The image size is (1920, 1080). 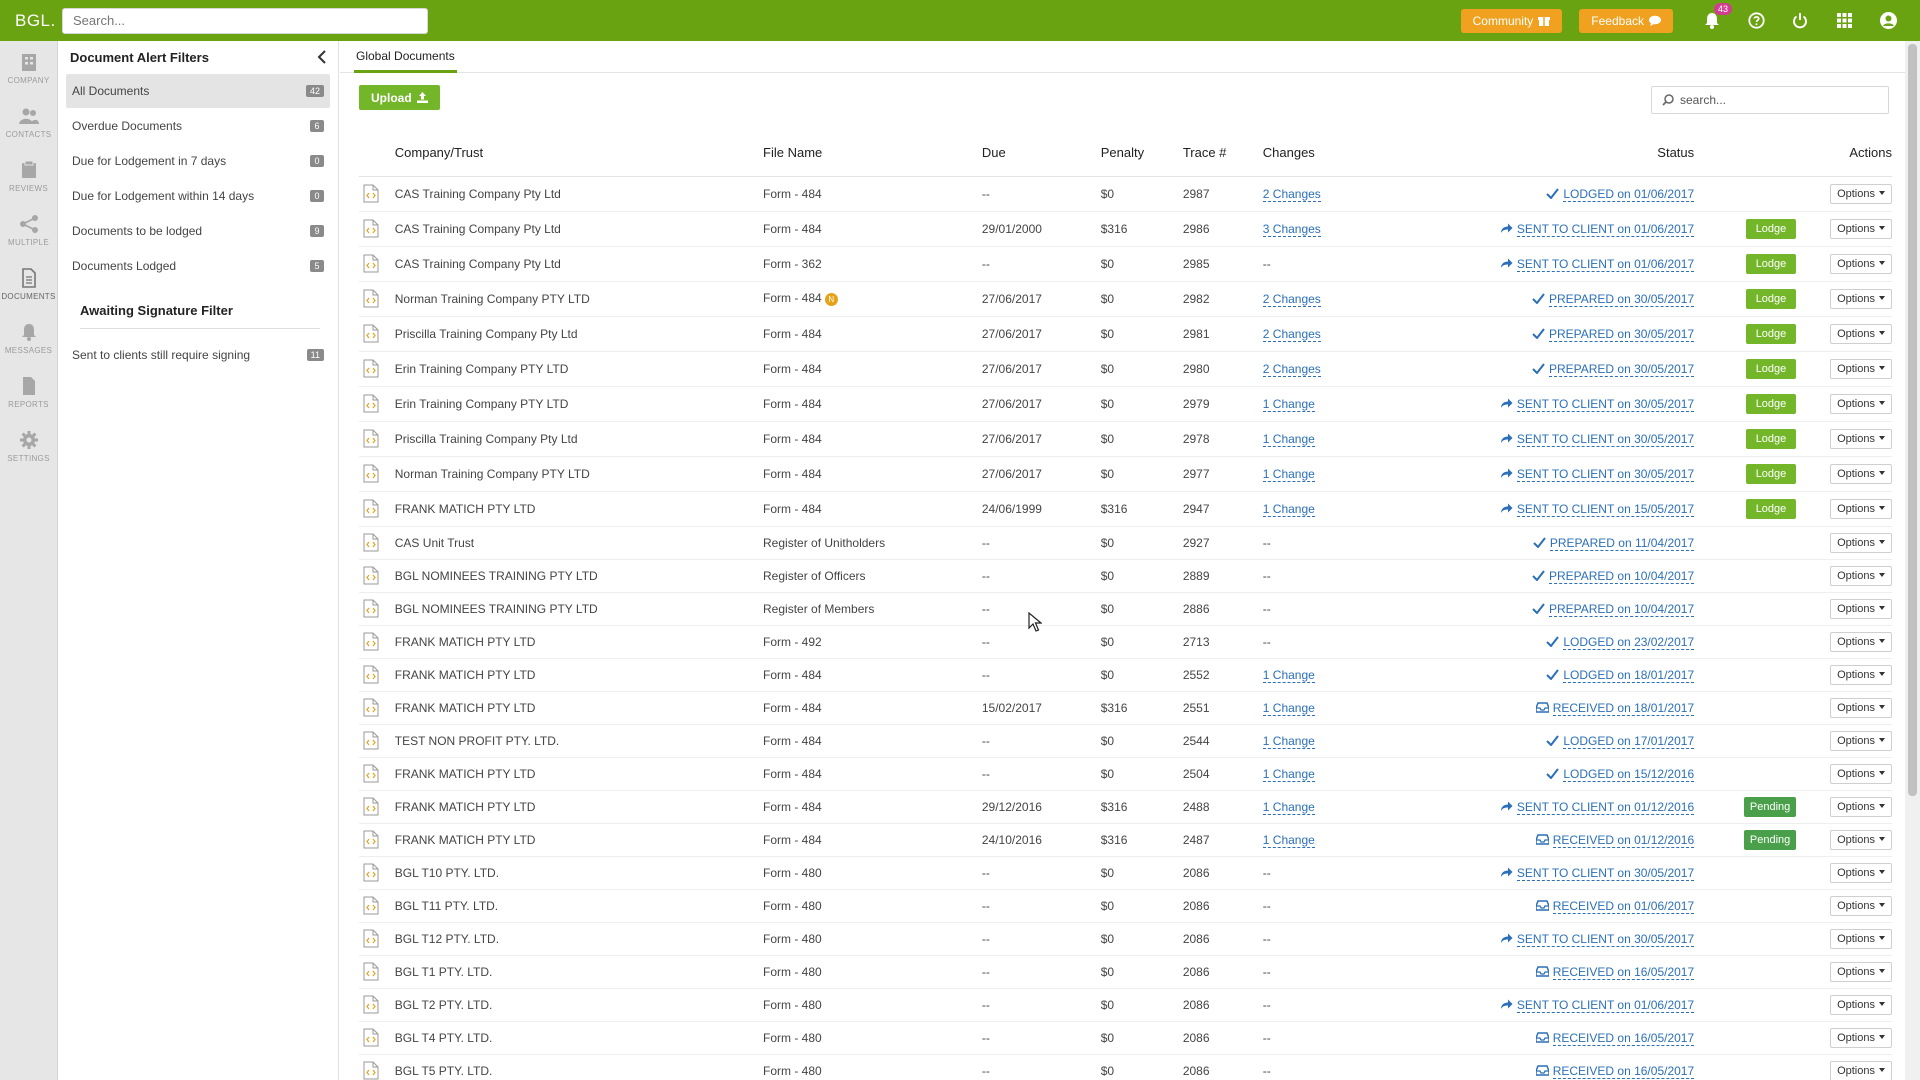 I want to click on status-link: RECEIVED on 18/01/2017, so click(x=1623, y=708).